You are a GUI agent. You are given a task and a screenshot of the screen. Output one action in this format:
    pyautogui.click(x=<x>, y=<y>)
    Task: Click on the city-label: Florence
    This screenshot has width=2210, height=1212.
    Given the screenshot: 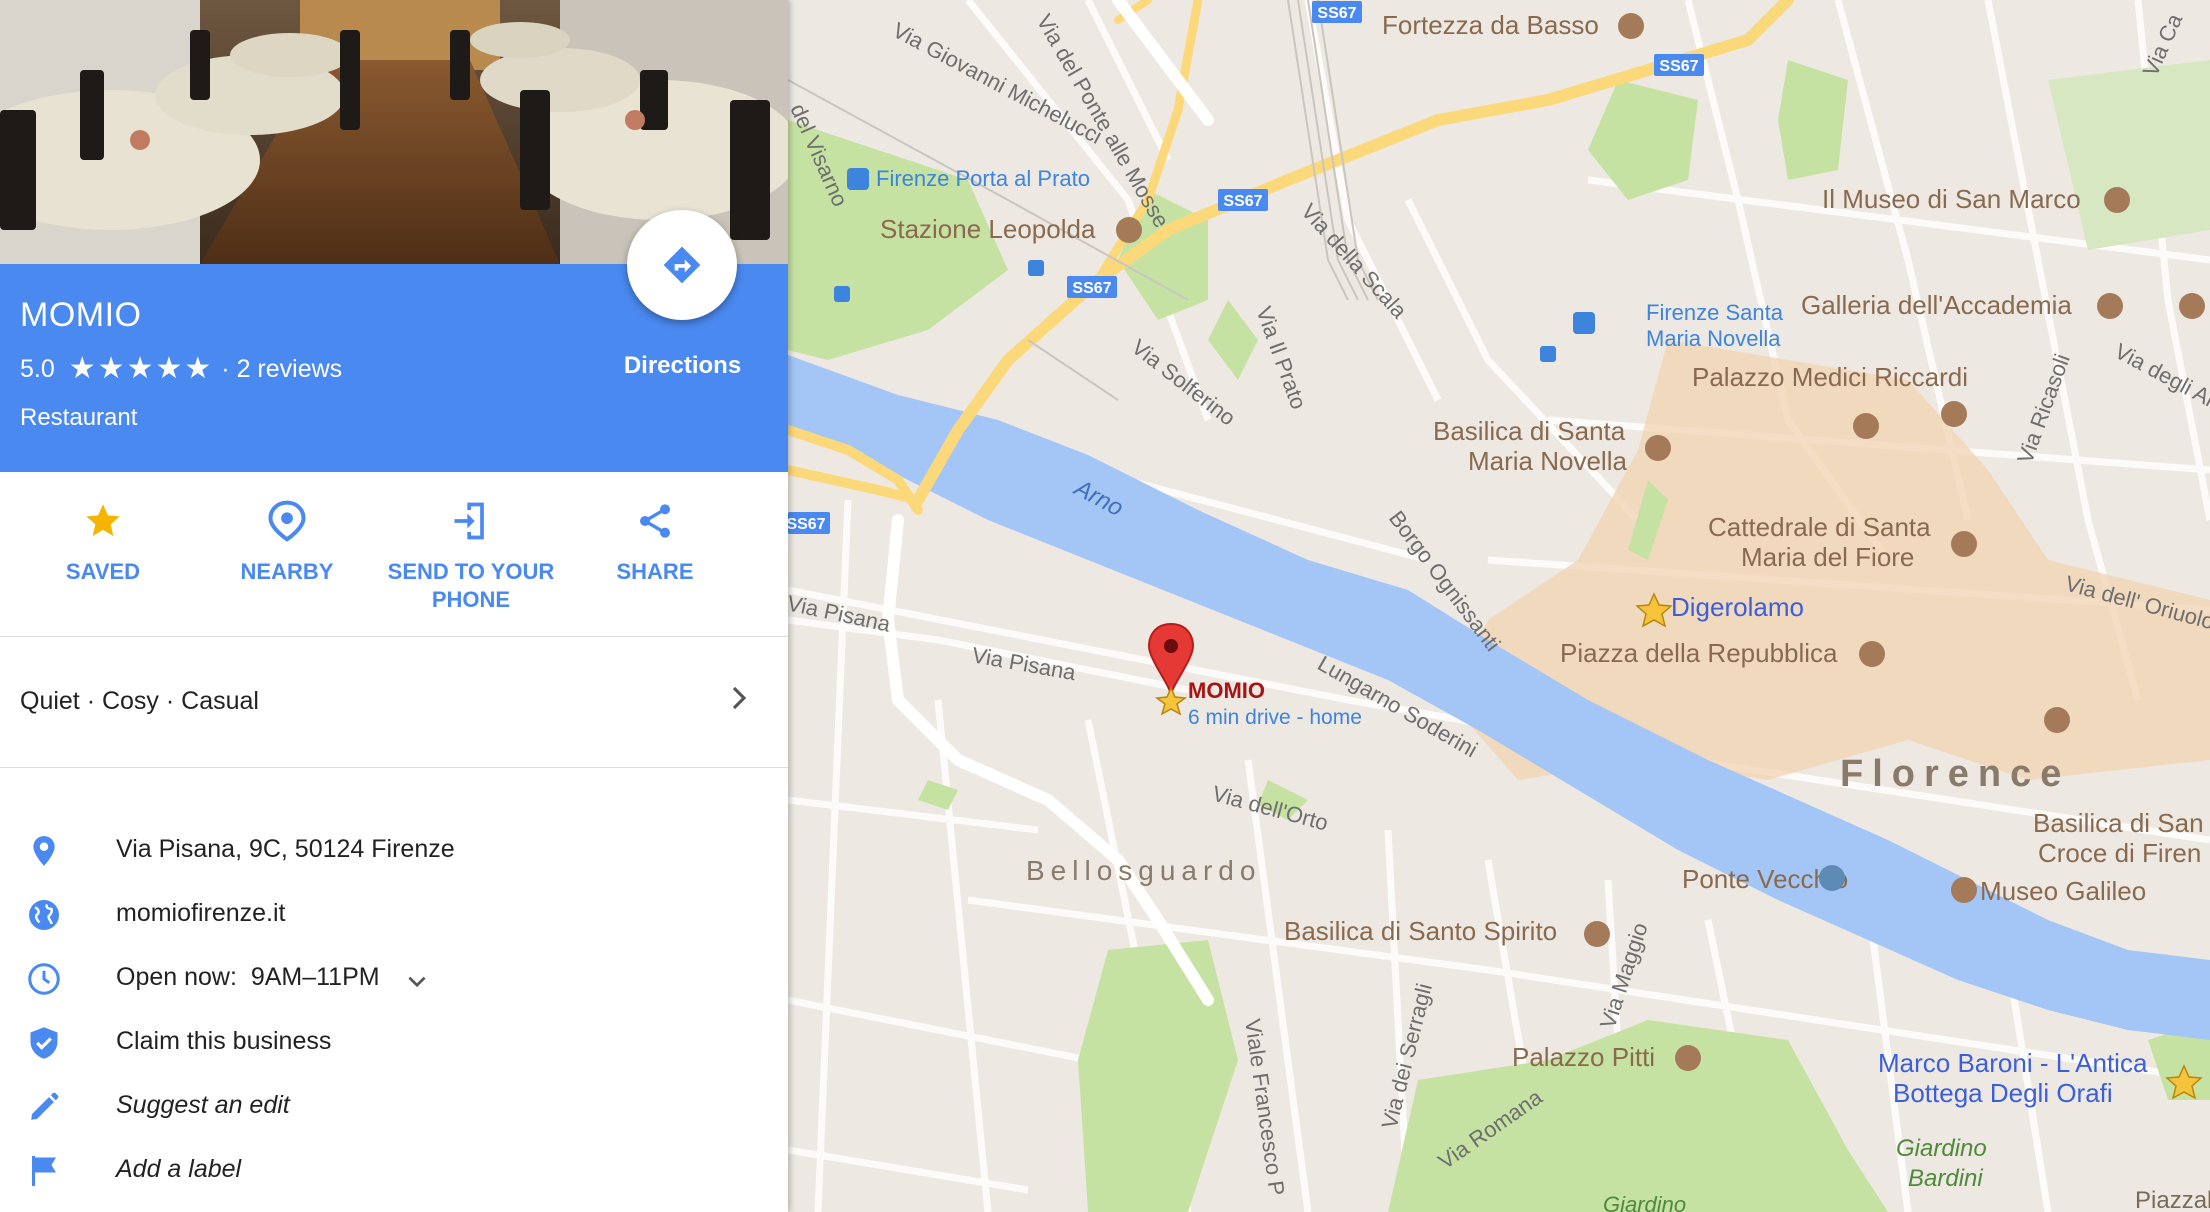 What is the action you would take?
    pyautogui.click(x=1955, y=774)
    